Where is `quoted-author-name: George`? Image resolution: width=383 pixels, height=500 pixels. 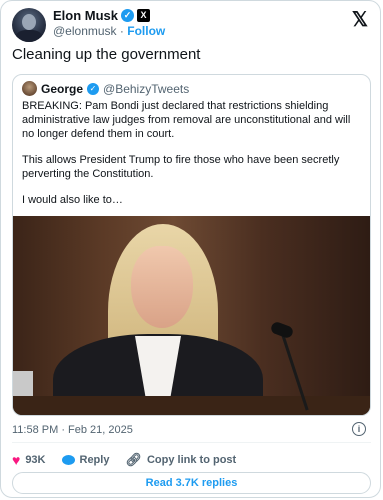 quoted-author-name: George is located at coordinates (62, 88).